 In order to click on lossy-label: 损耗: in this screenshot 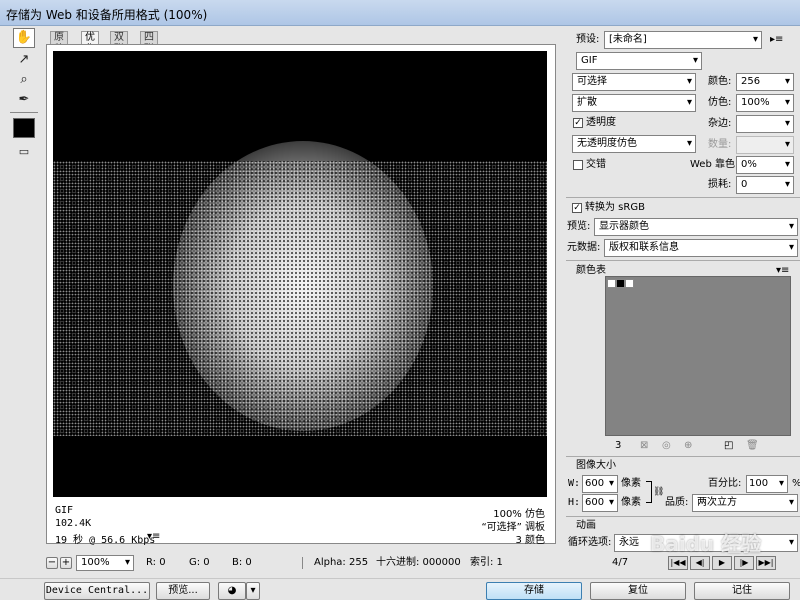, I will do `click(720, 184)`.